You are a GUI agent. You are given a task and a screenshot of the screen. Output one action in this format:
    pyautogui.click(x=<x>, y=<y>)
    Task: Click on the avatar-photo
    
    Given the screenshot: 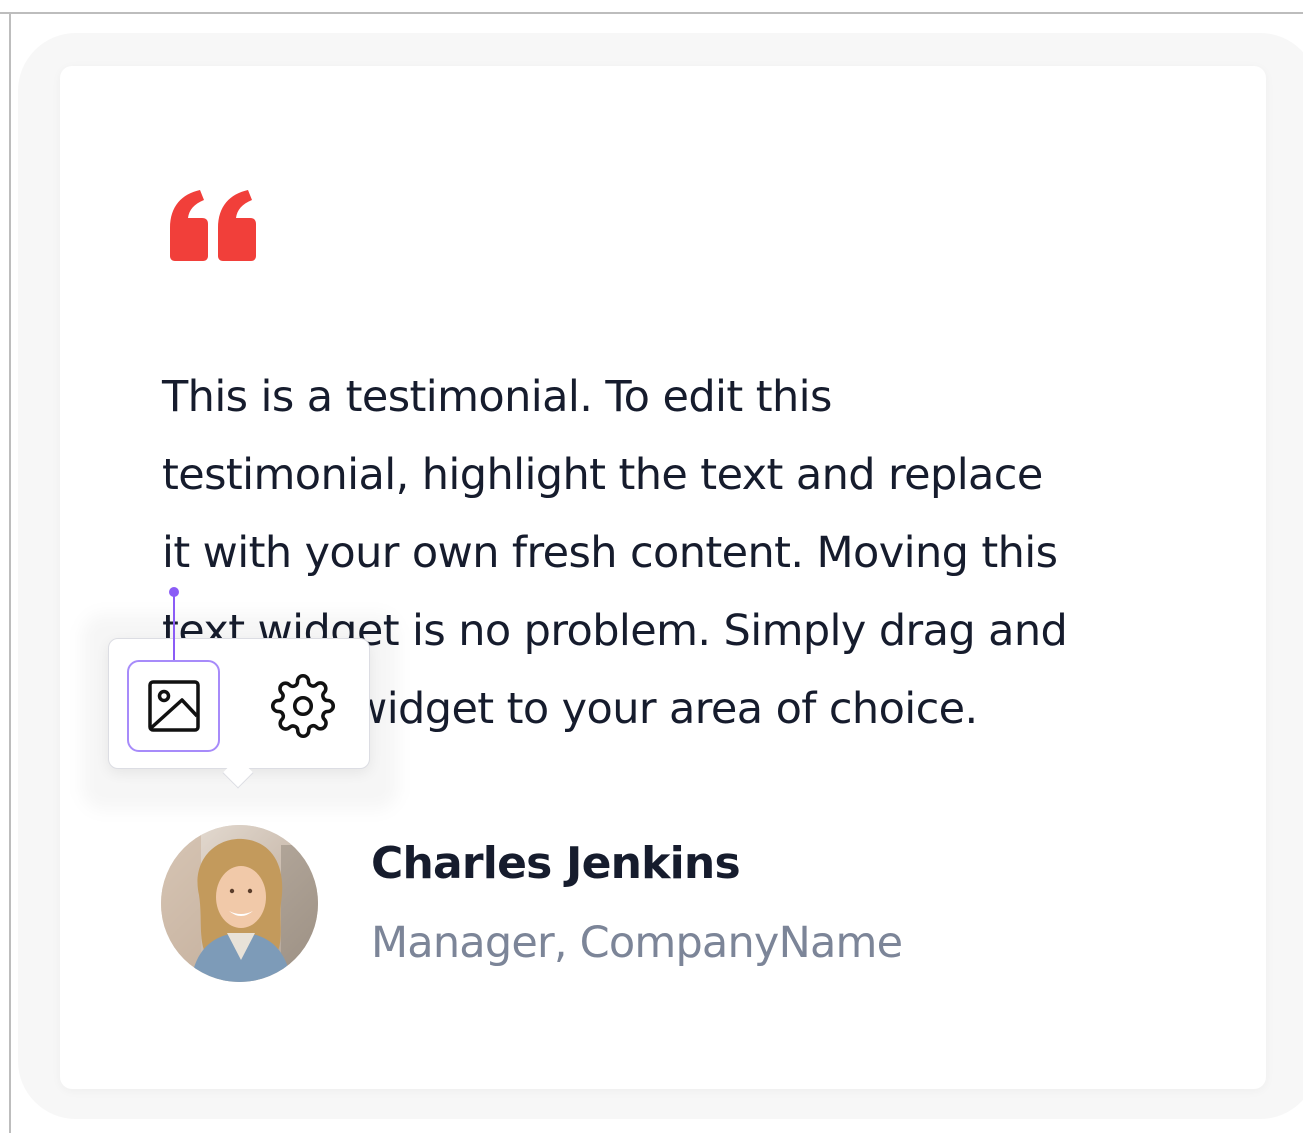 What is the action you would take?
    pyautogui.click(x=239, y=903)
    